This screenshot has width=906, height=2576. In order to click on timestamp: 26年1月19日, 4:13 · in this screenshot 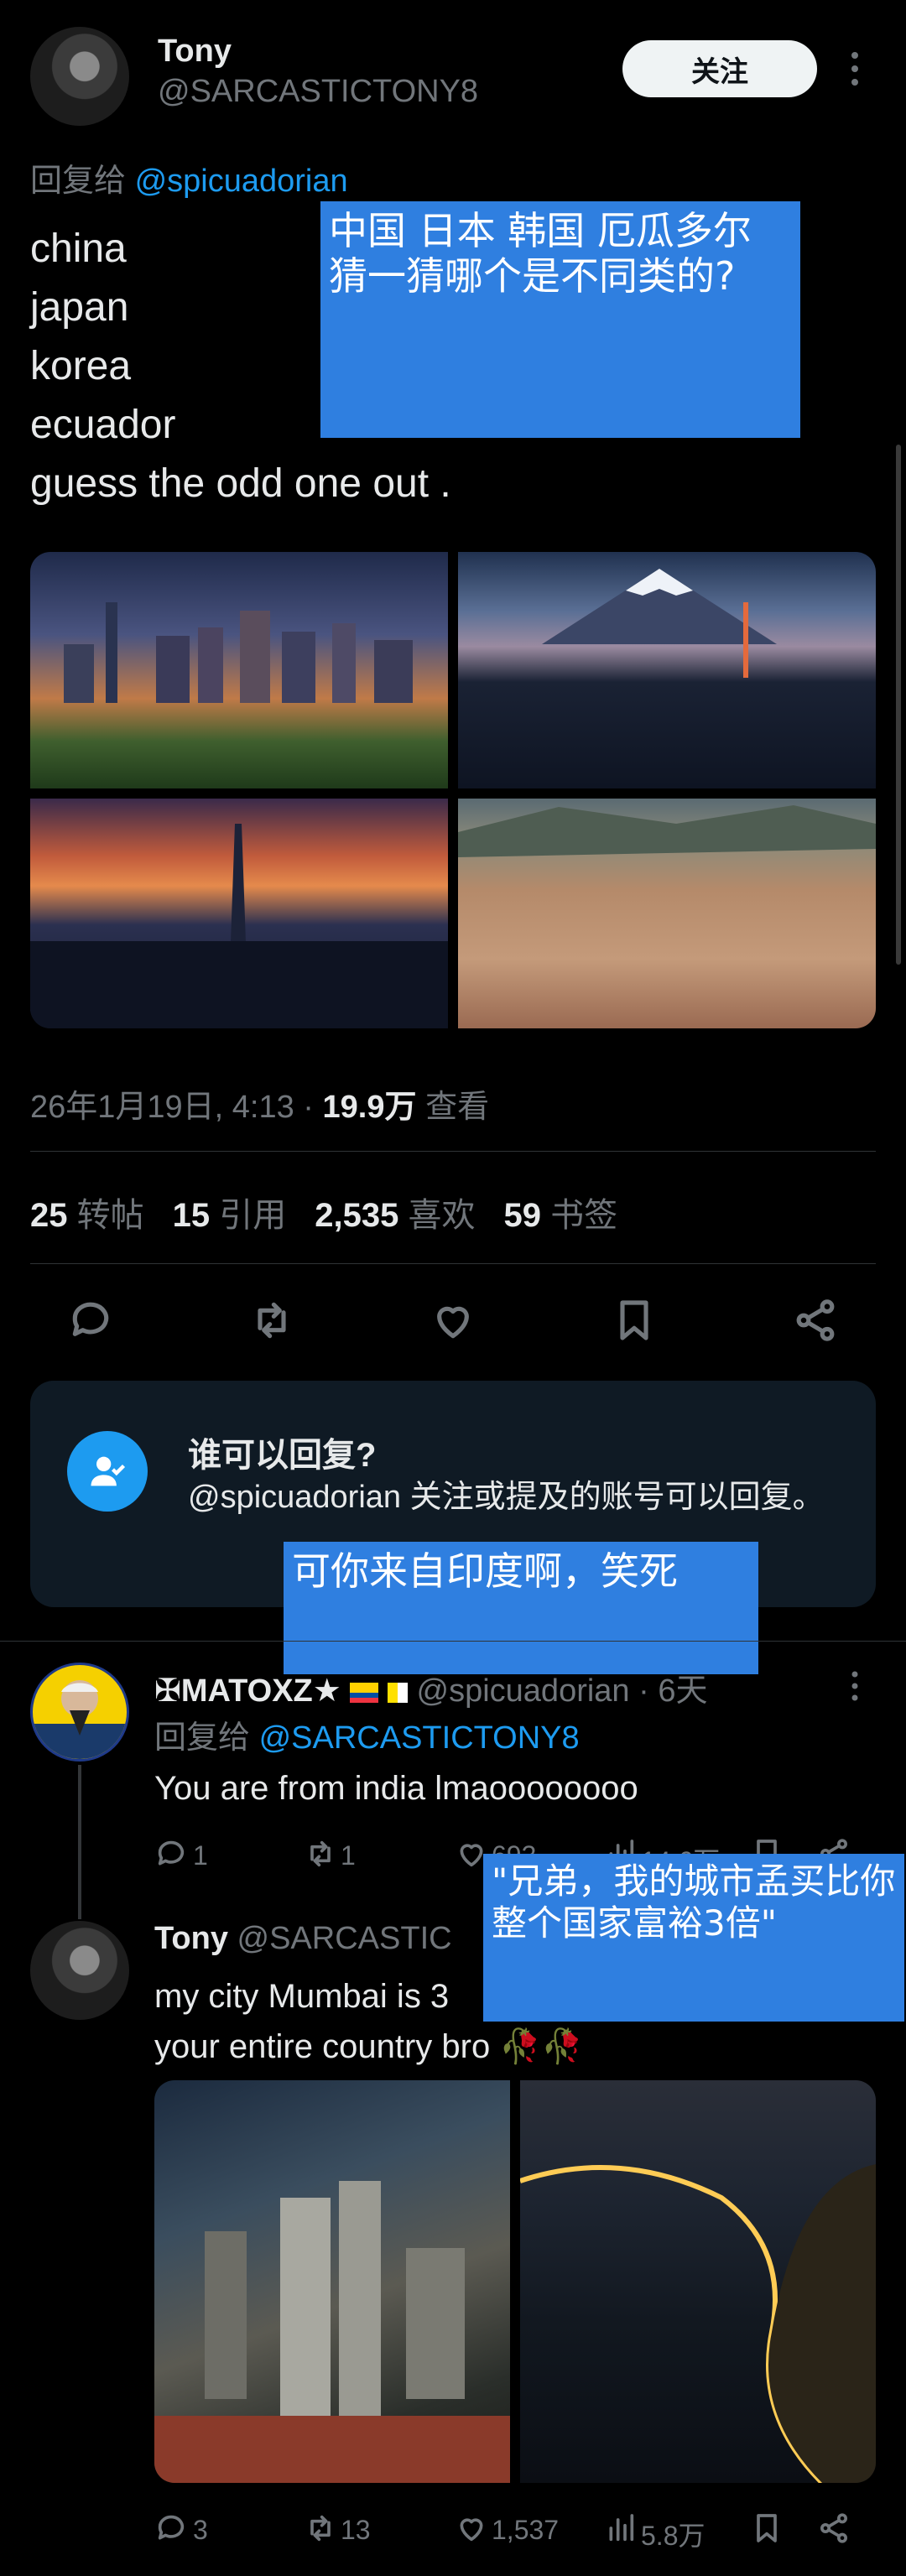, I will do `click(172, 1107)`.